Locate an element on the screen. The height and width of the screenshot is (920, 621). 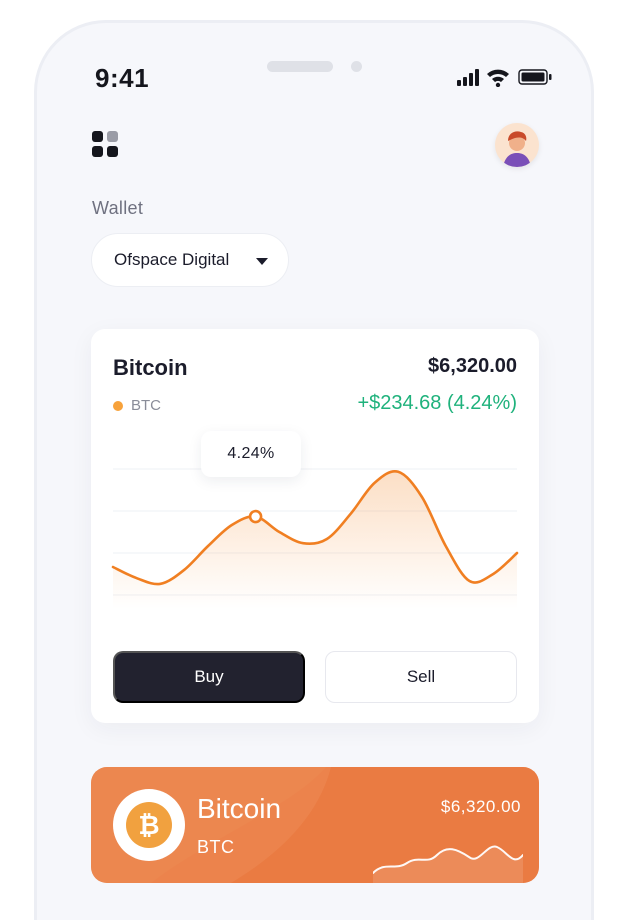
asset-change: +$234.68 (4.24%) is located at coordinates (437, 403).